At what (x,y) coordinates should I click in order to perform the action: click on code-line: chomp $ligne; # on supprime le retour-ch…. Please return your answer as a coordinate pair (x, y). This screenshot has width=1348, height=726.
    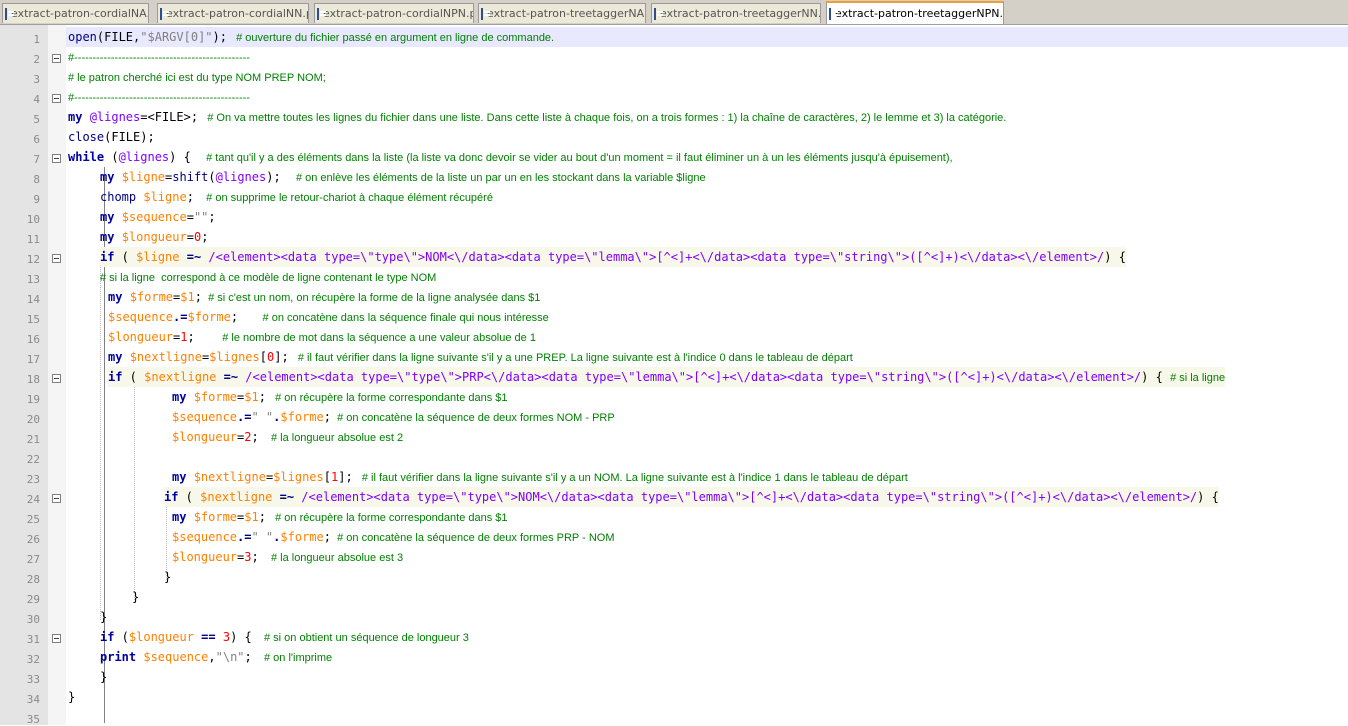
    Looking at the image, I should click on (296, 197).